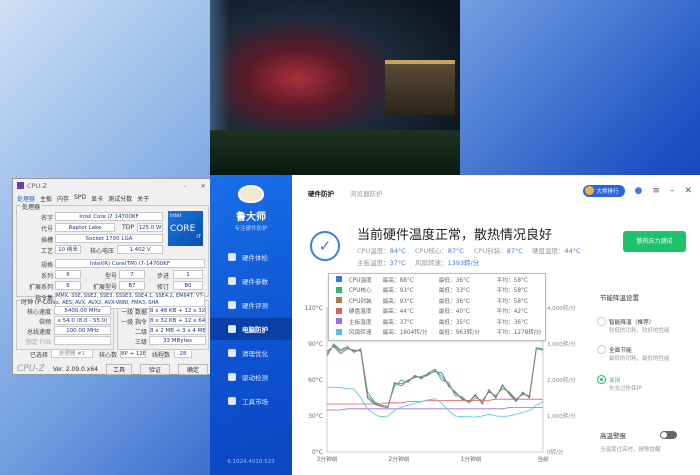 The width and height of the screenshot is (700, 475). What do you see at coordinates (101, 251) in the screenshot?
I see `voltage-label: 核心电压` at bounding box center [101, 251].